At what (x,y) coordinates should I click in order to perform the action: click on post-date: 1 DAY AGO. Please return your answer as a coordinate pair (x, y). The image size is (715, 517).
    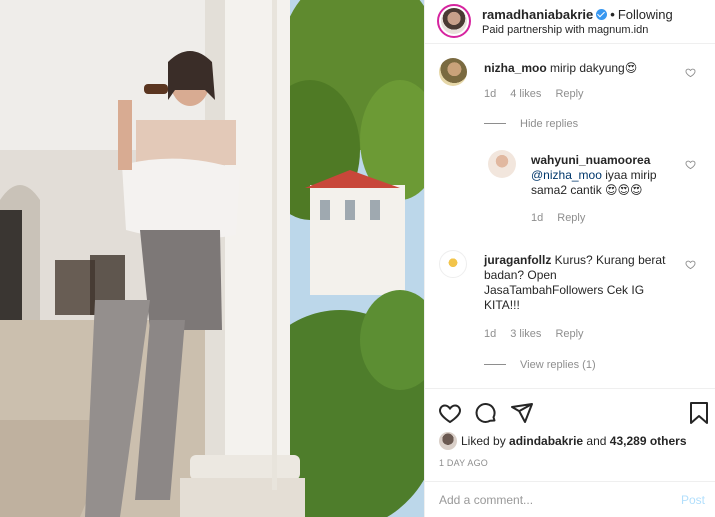
    Looking at the image, I should click on (463, 463).